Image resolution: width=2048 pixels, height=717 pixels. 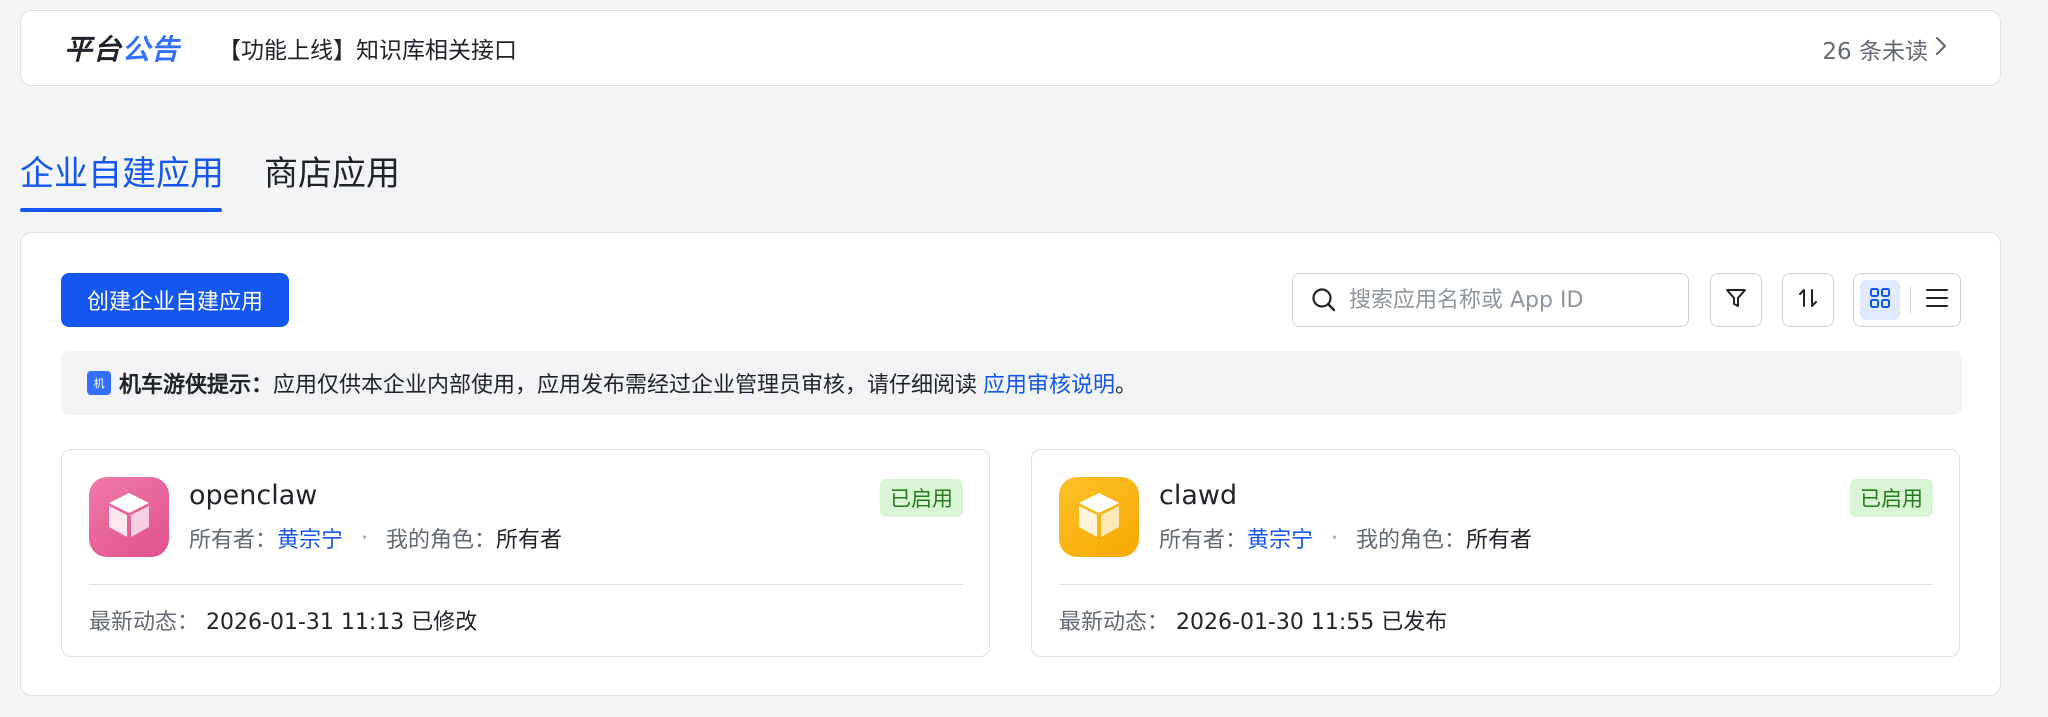 I want to click on list-view-button, so click(x=1937, y=300).